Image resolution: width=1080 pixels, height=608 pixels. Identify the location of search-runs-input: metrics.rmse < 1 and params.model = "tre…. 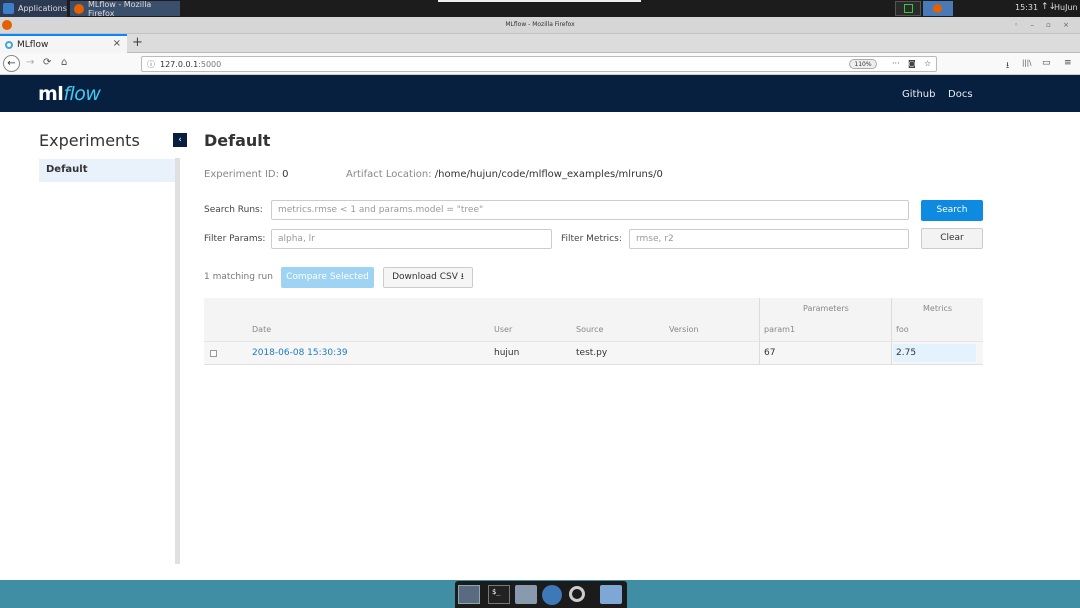
(590, 210).